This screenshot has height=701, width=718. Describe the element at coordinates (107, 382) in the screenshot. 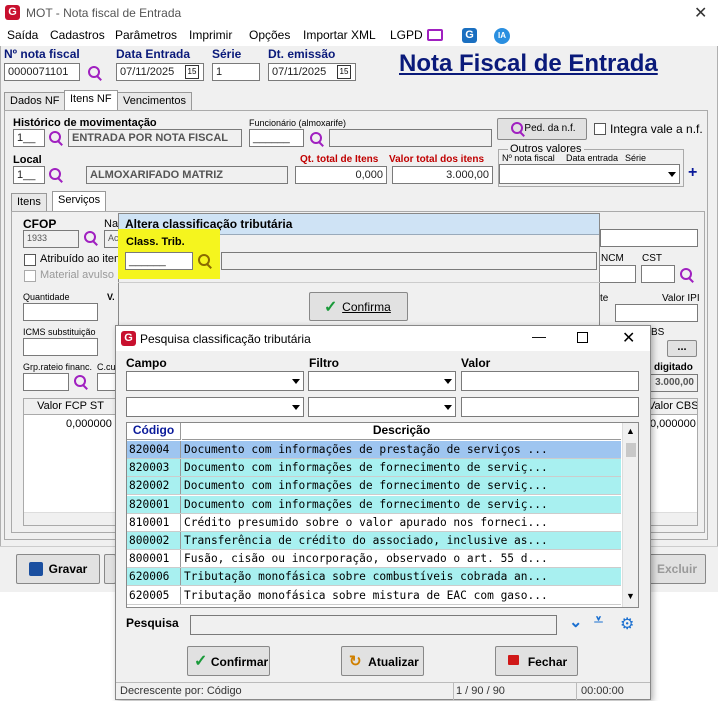

I see `ccu-field` at that location.